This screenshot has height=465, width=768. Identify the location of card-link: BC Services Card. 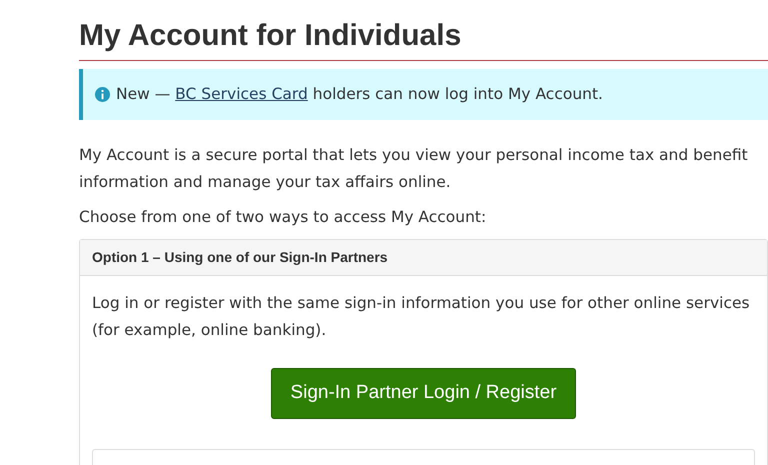
(241, 94).